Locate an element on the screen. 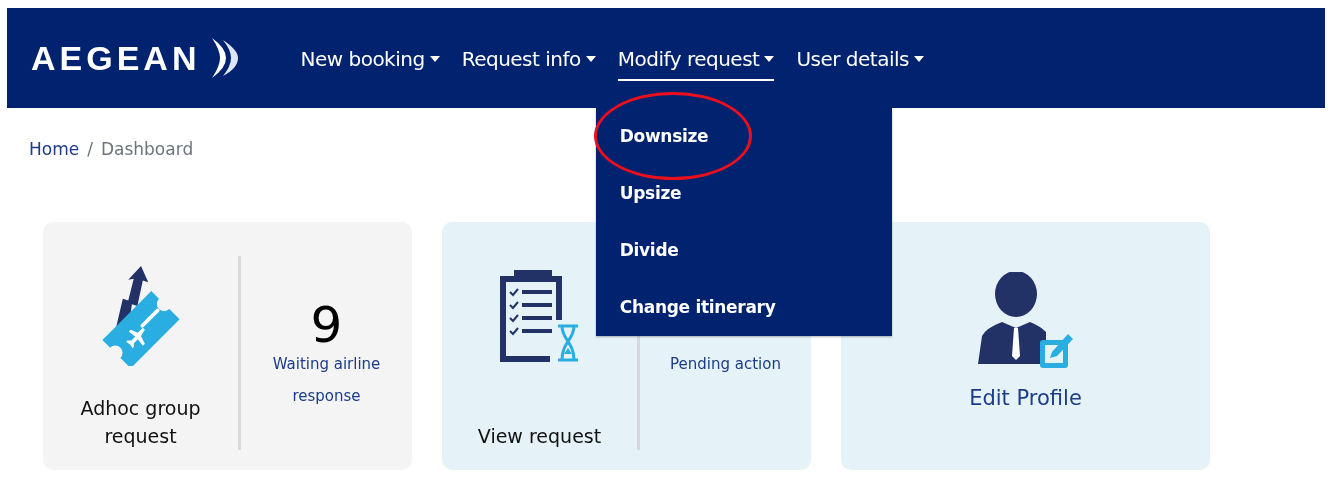 This screenshot has height=492, width=1332. nav-menu-button: User details is located at coordinates (860, 60).